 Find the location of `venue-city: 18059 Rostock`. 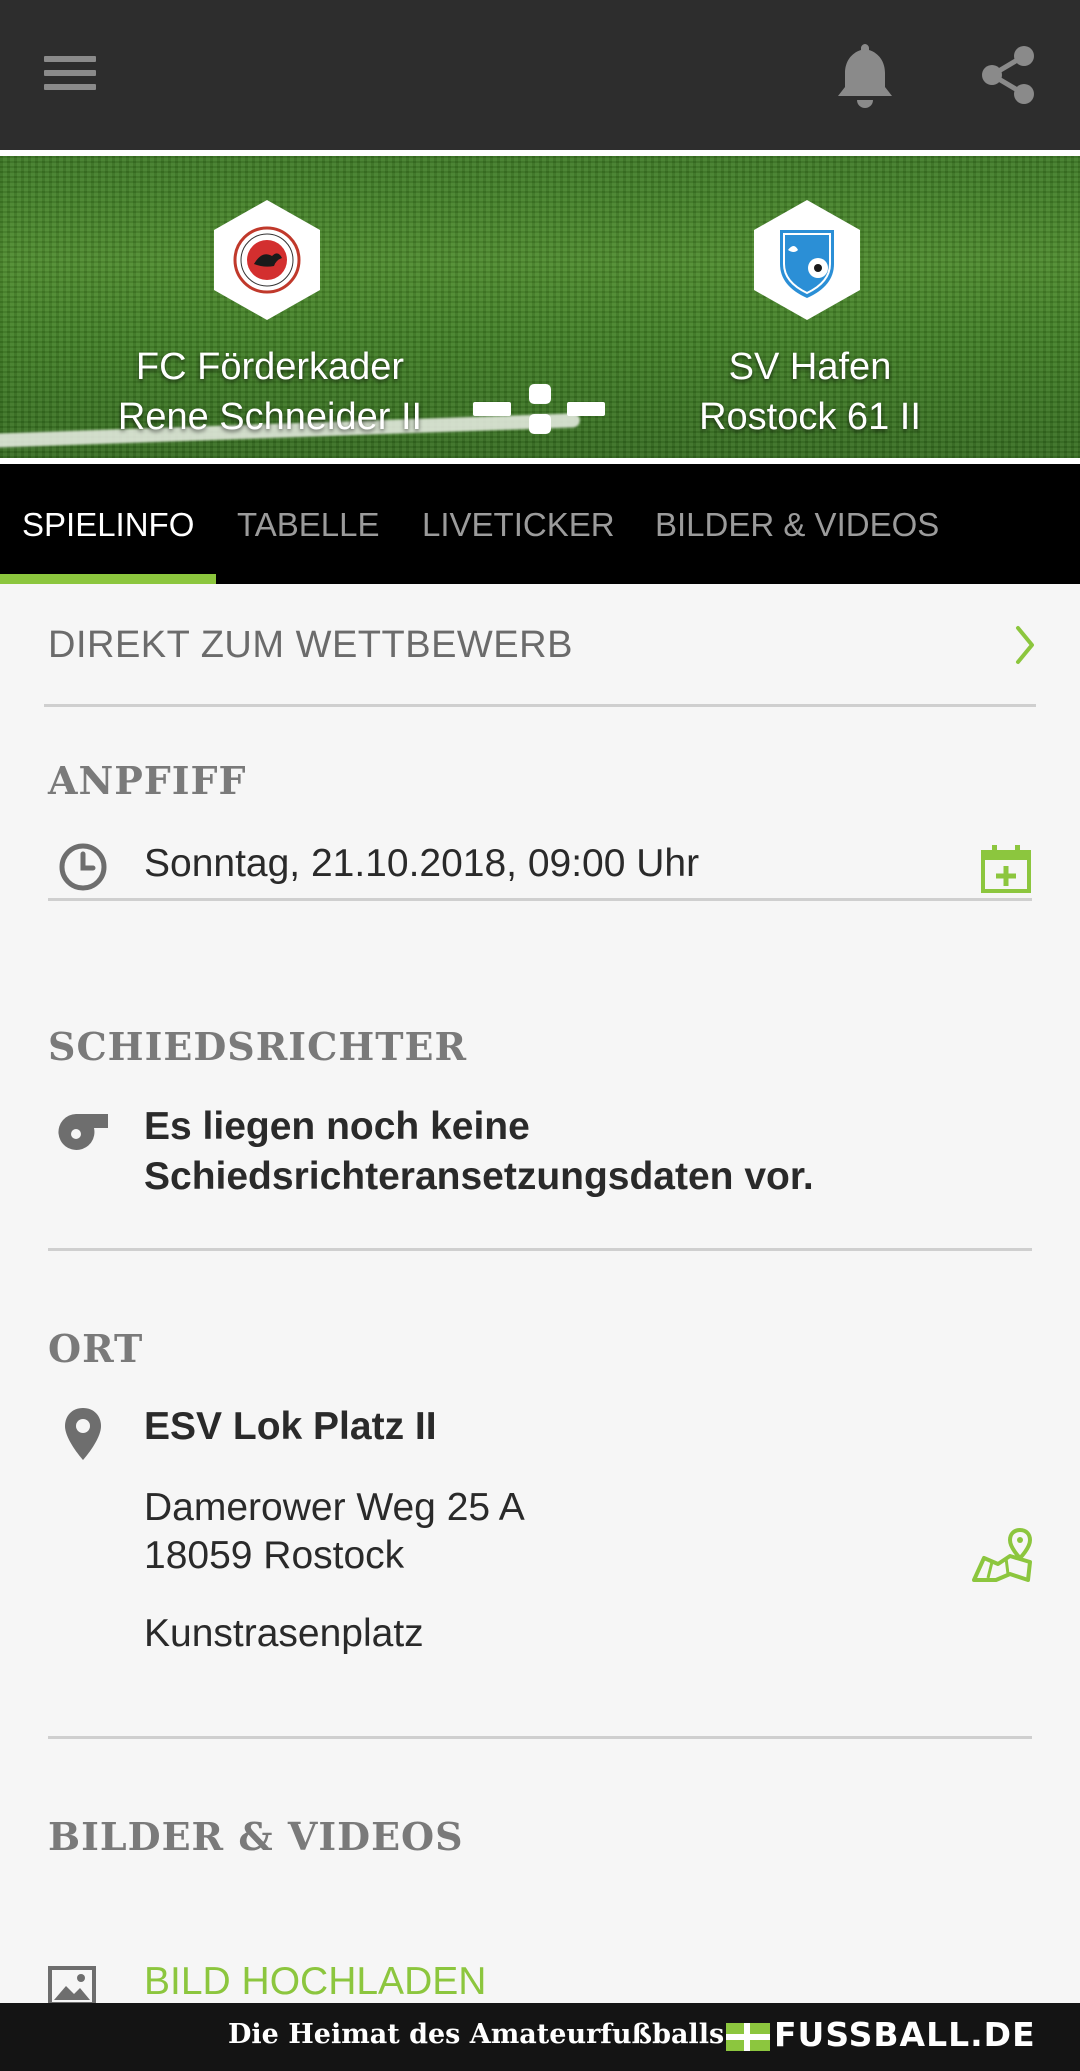

venue-city: 18059 Rostock is located at coordinates (274, 1555).